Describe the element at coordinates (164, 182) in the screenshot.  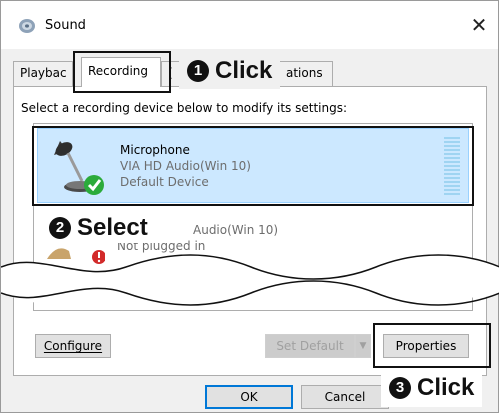
I see `device-status: Default Device` at that location.